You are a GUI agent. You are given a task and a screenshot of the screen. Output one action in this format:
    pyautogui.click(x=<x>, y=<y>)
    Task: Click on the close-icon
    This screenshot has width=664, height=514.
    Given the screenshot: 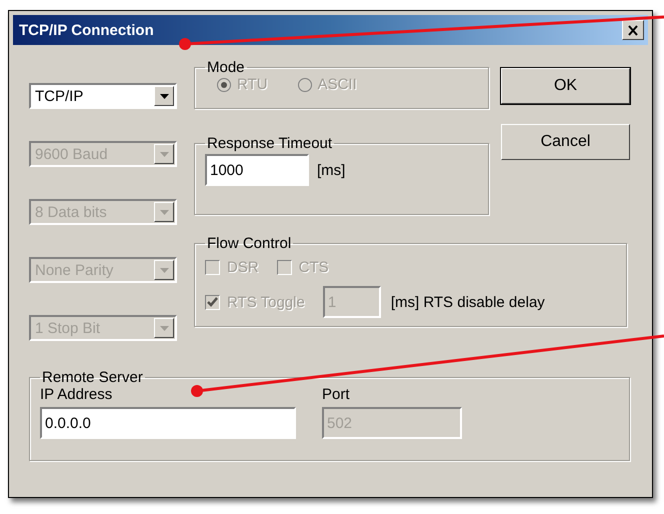 What is the action you would take?
    pyautogui.click(x=633, y=30)
    